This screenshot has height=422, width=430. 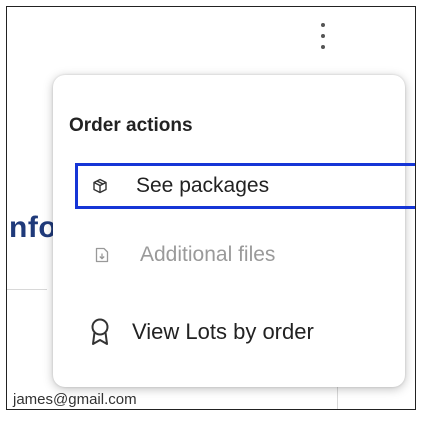 What do you see at coordinates (323, 36) in the screenshot?
I see `more-options-icon` at bounding box center [323, 36].